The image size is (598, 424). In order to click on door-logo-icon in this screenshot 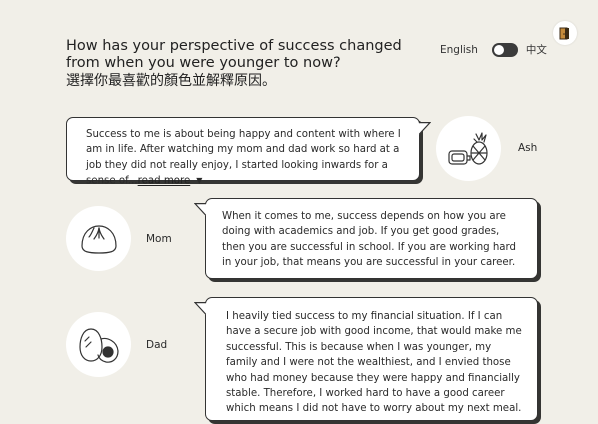, I will do `click(564, 33)`.